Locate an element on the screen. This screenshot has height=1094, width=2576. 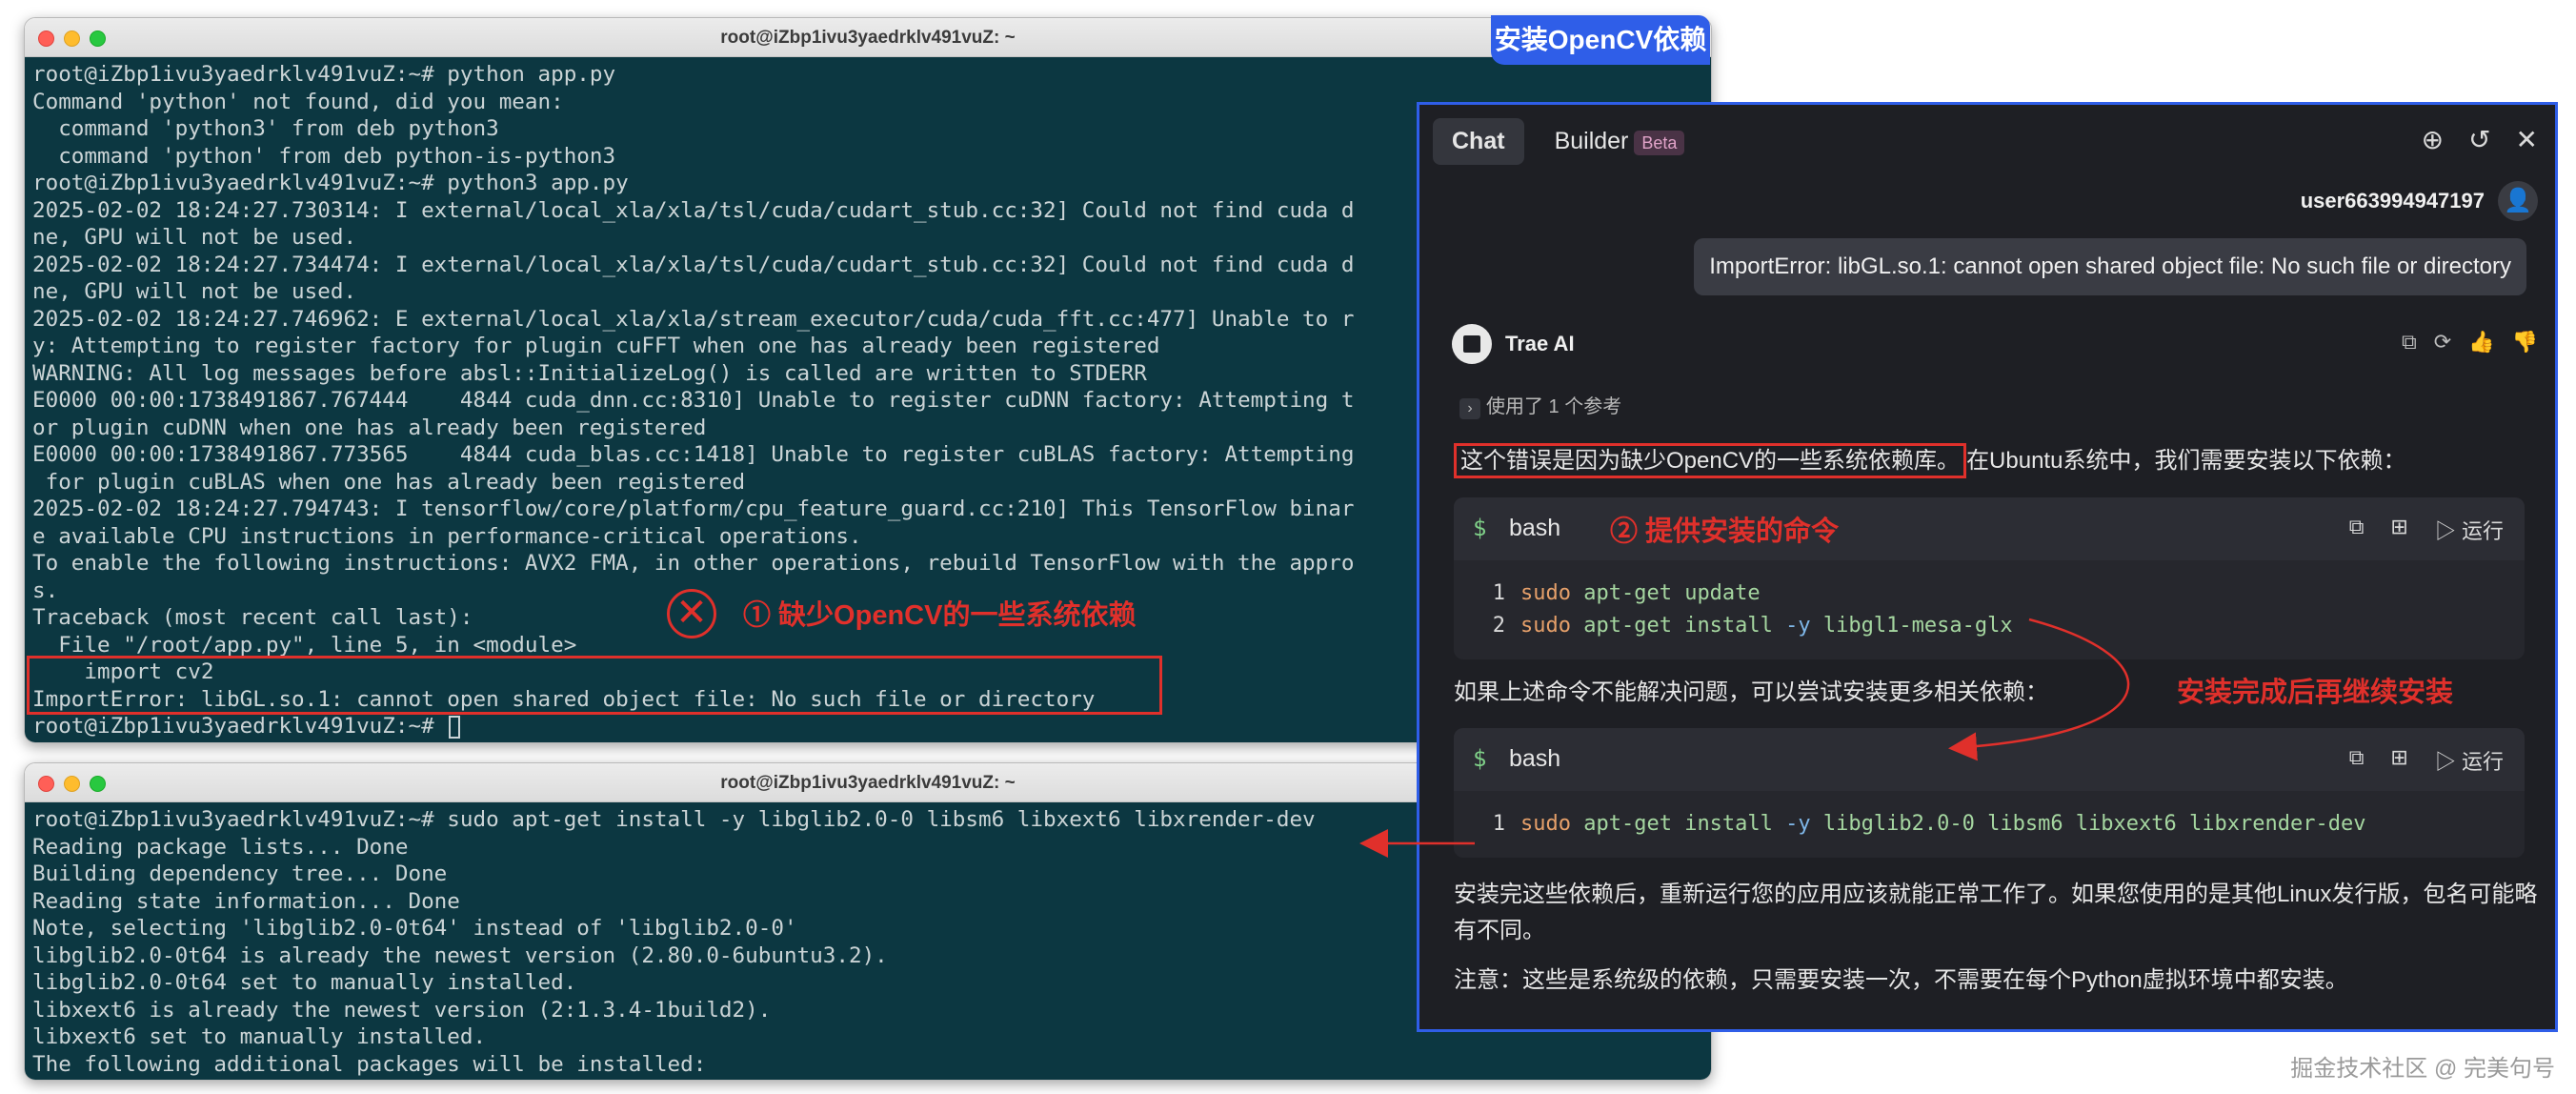
close-icon: ✕ is located at coordinates (2527, 139).